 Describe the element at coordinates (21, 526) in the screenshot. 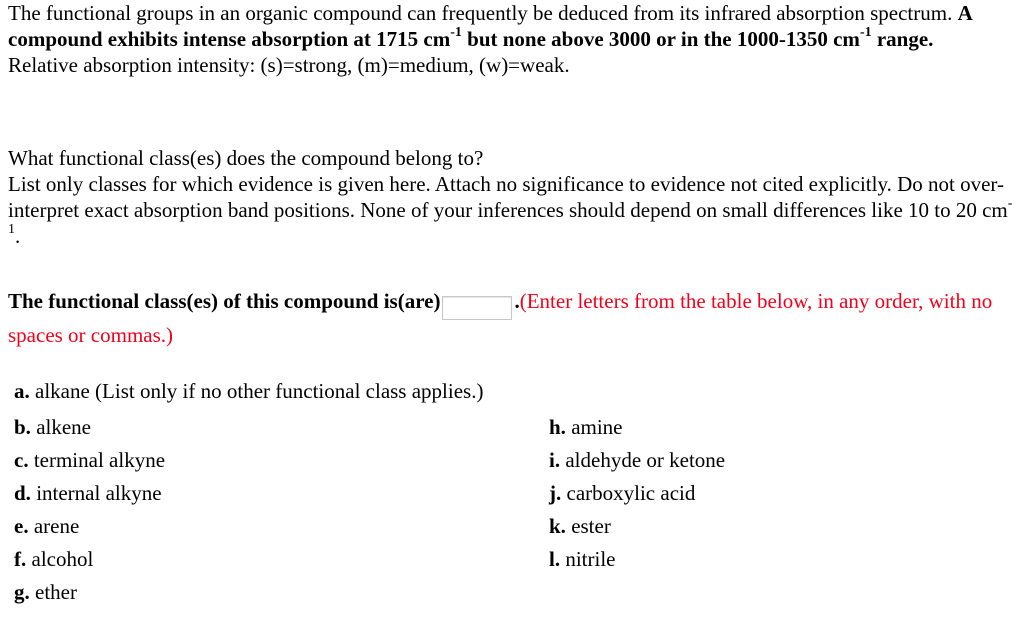

I see `option-letter: e.` at that location.